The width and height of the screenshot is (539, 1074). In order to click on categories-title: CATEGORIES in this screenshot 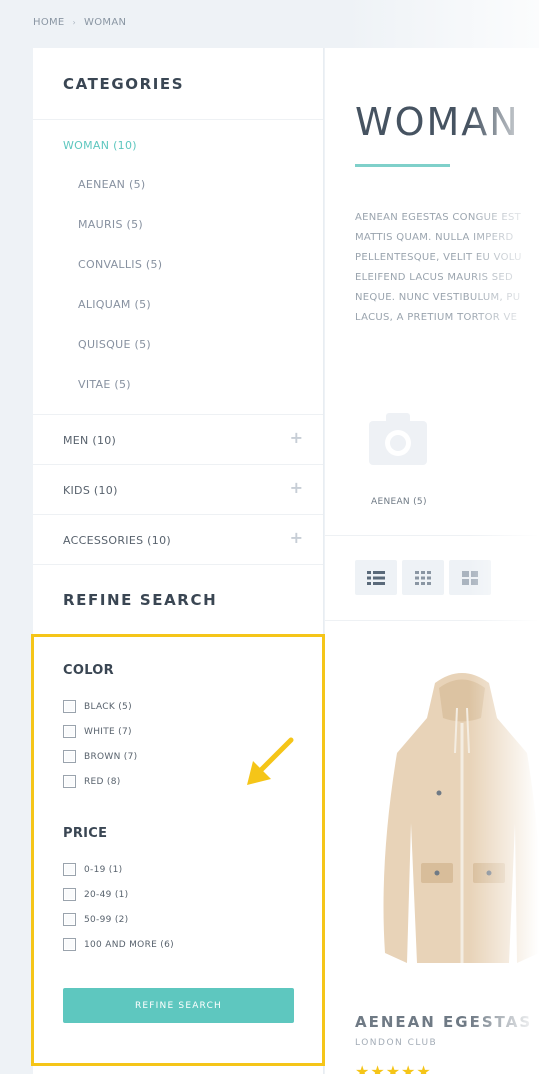, I will do `click(124, 84)`.